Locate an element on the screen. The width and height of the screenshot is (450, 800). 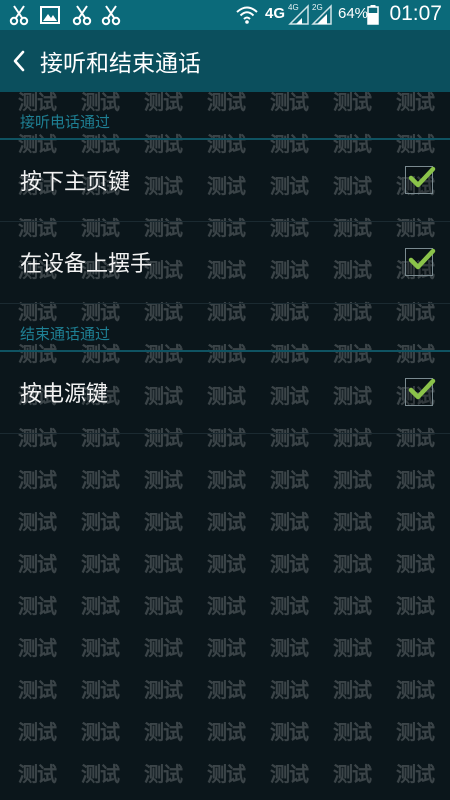
checkbox-power-key is located at coordinates (420, 392).